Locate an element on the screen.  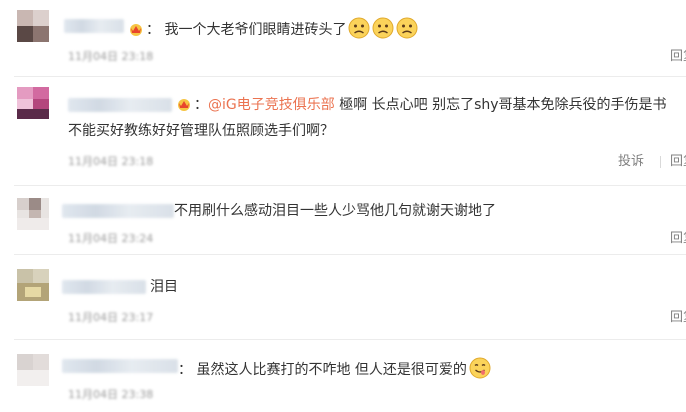
comment-text-continued: 不能买好教练好好管理队伍照顾选手们啊？ is located at coordinates (201, 131).